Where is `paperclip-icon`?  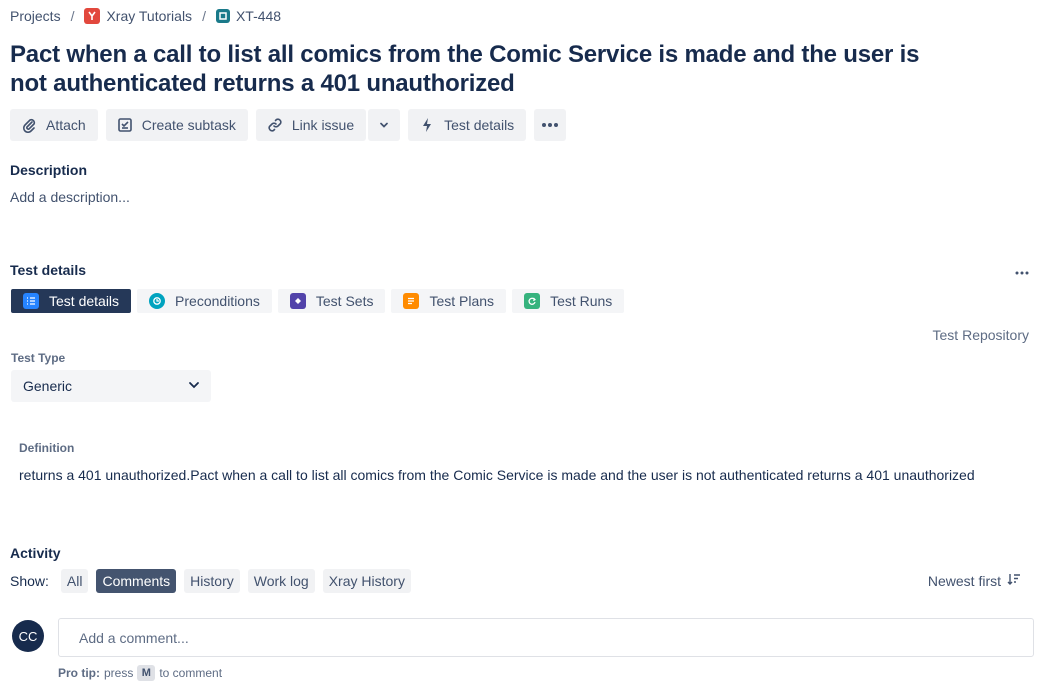
paperclip-icon is located at coordinates (29, 125).